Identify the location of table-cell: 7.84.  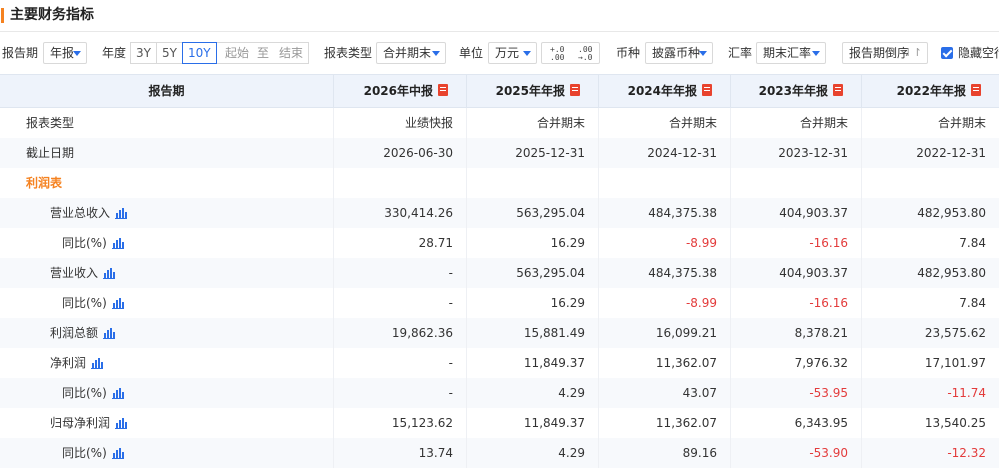
(930, 303).